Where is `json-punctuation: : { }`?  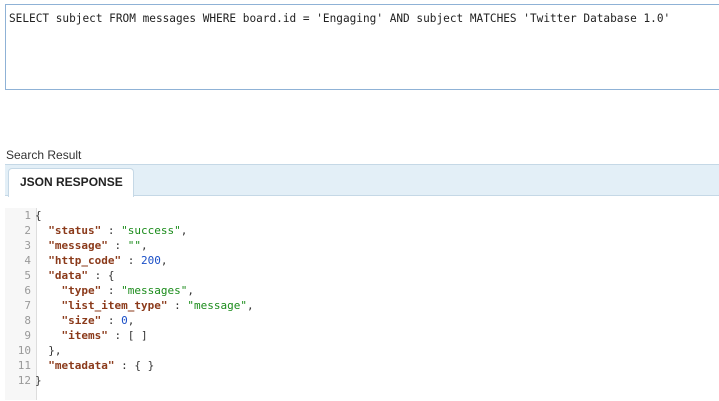 json-punctuation: : { } is located at coordinates (134, 365).